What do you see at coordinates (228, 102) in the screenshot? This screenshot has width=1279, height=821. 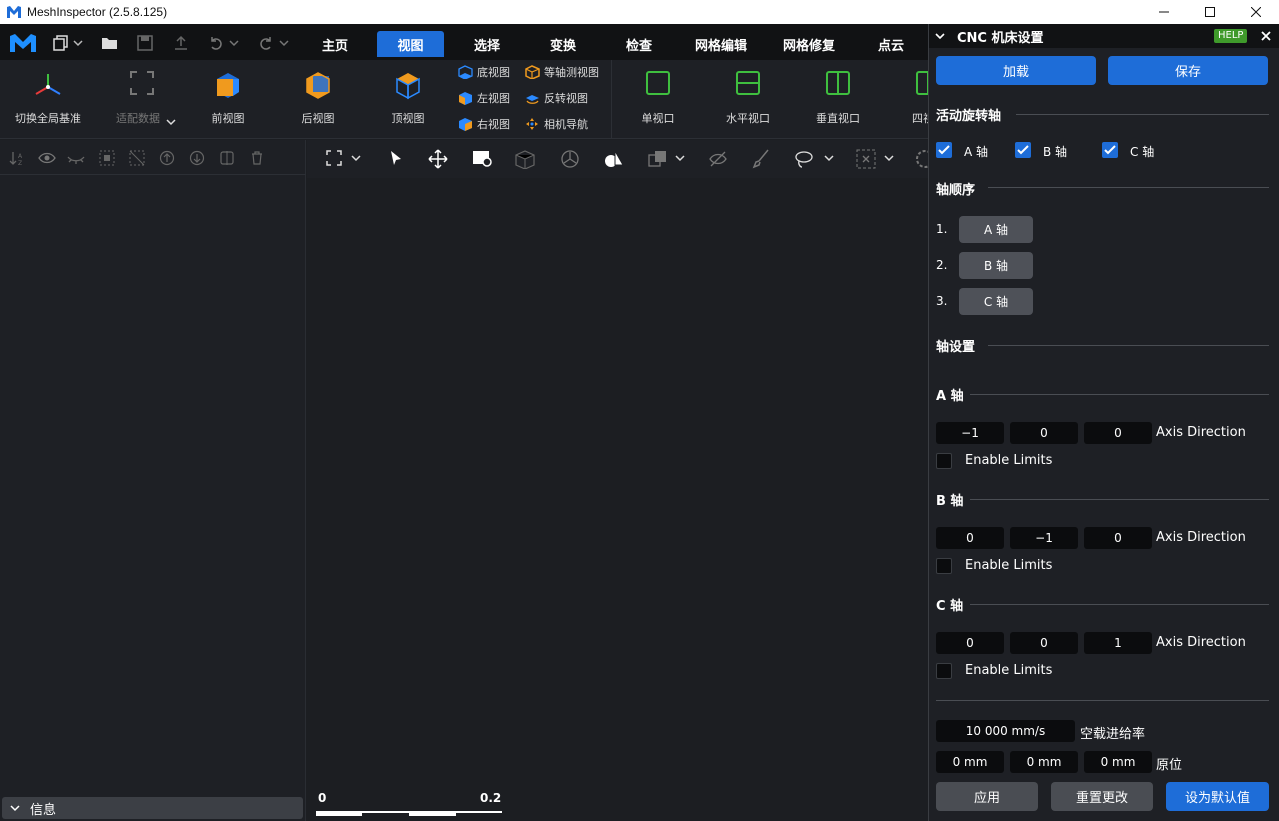 I see `front-view-button: 前视图` at bounding box center [228, 102].